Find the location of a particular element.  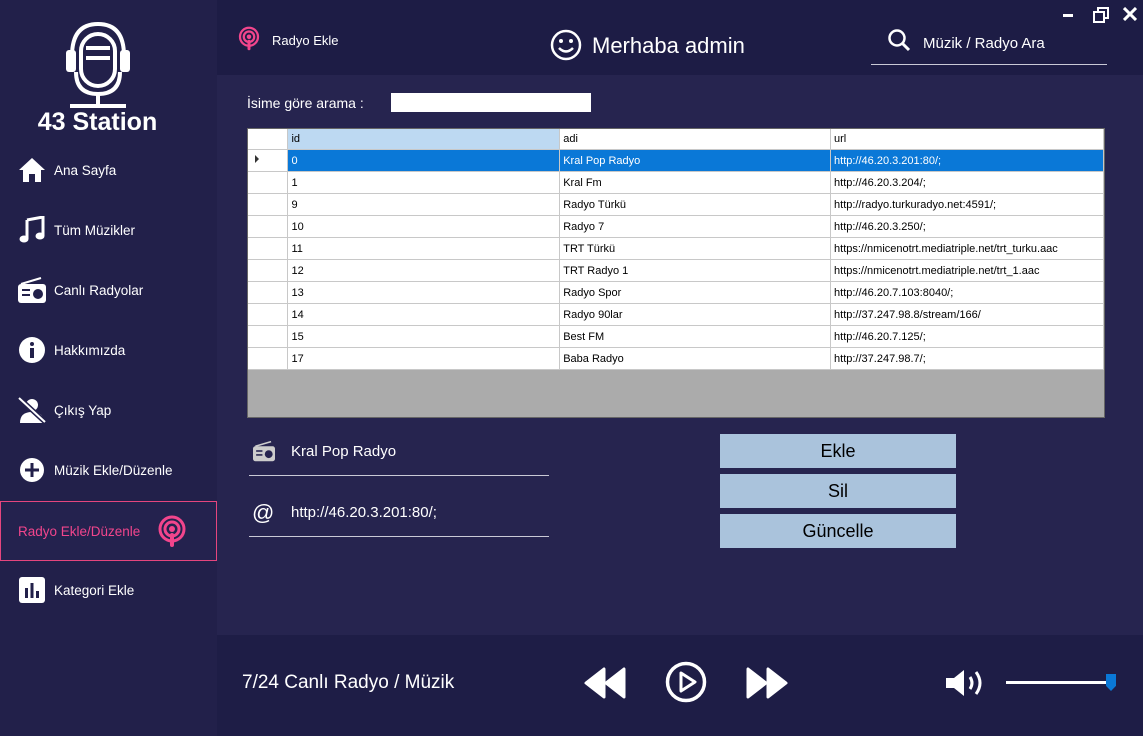

radio-url-field: http://46.20.3.201:80/; is located at coordinates (364, 512).